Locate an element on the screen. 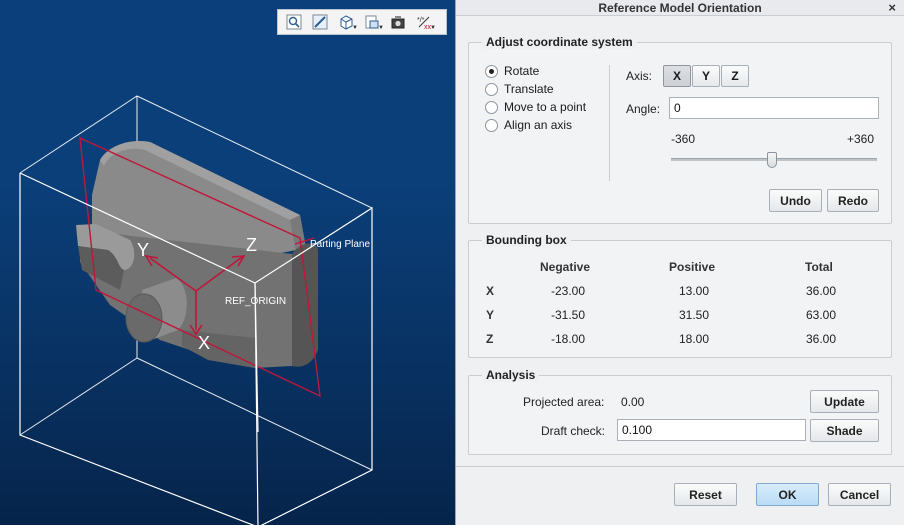 This screenshot has width=904, height=525. mode-rotate-label: Rotate is located at coordinates (522, 71).